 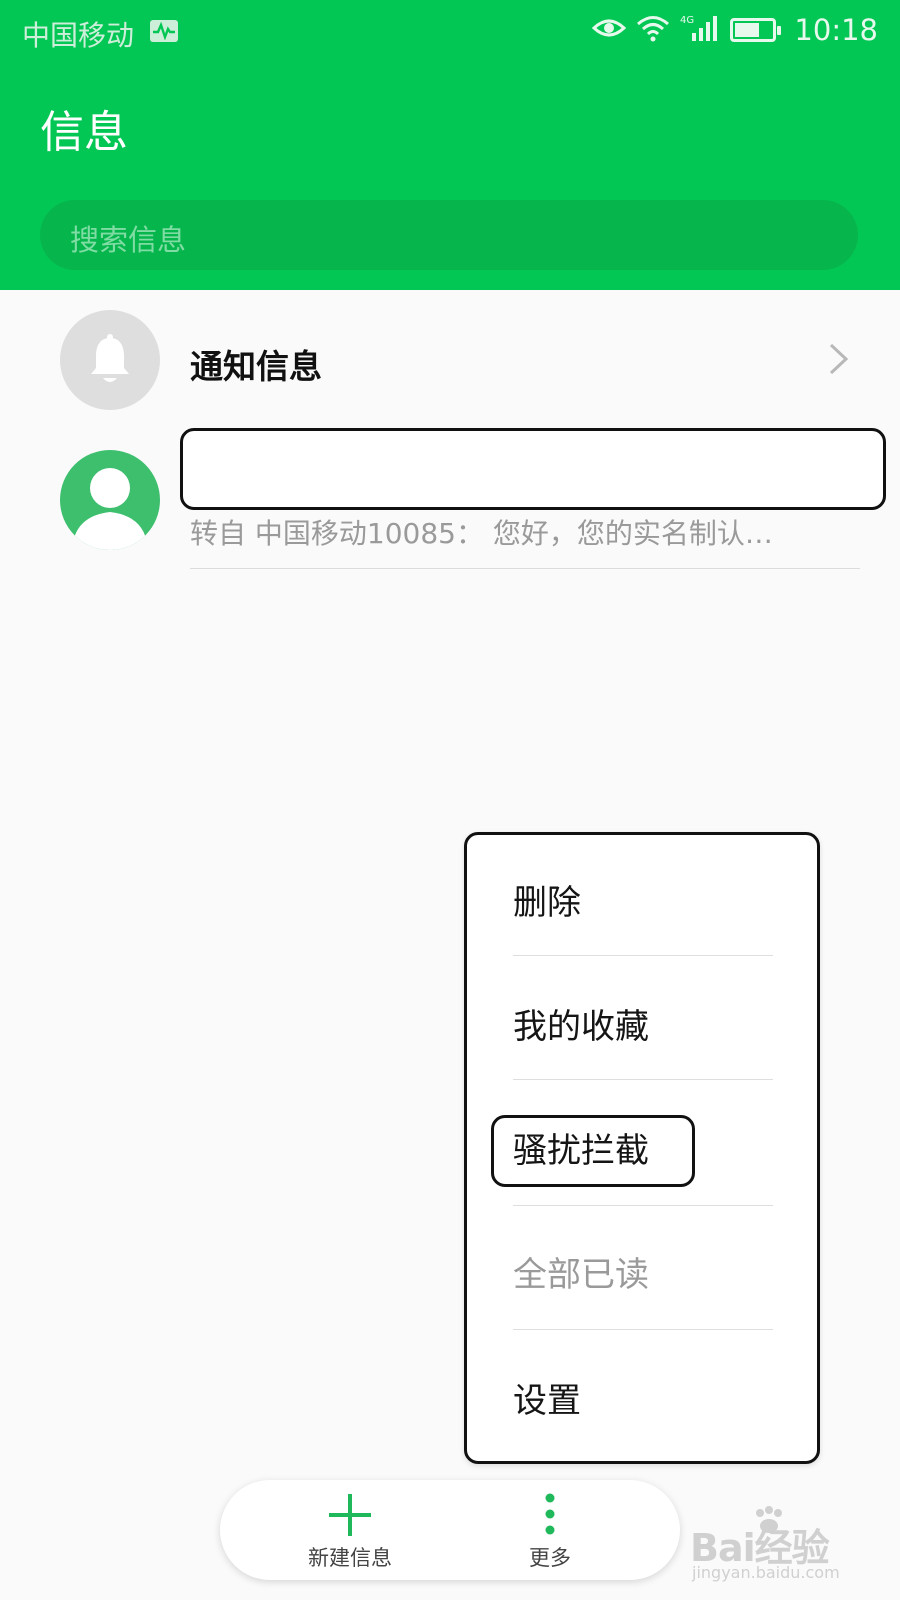 What do you see at coordinates (550, 1514) in the screenshot?
I see `more-vertical-icon` at bounding box center [550, 1514].